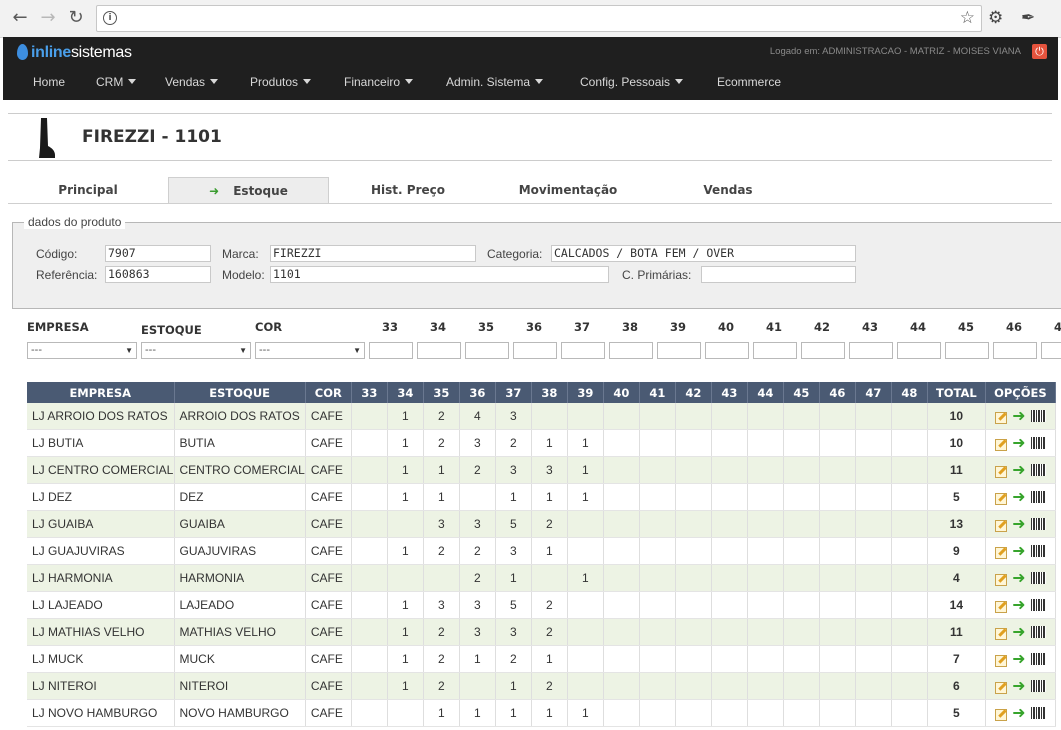 Image resolution: width=1061 pixels, height=730 pixels. Describe the element at coordinates (728, 190) in the screenshot. I see `tab-vendas: Vendas` at that location.